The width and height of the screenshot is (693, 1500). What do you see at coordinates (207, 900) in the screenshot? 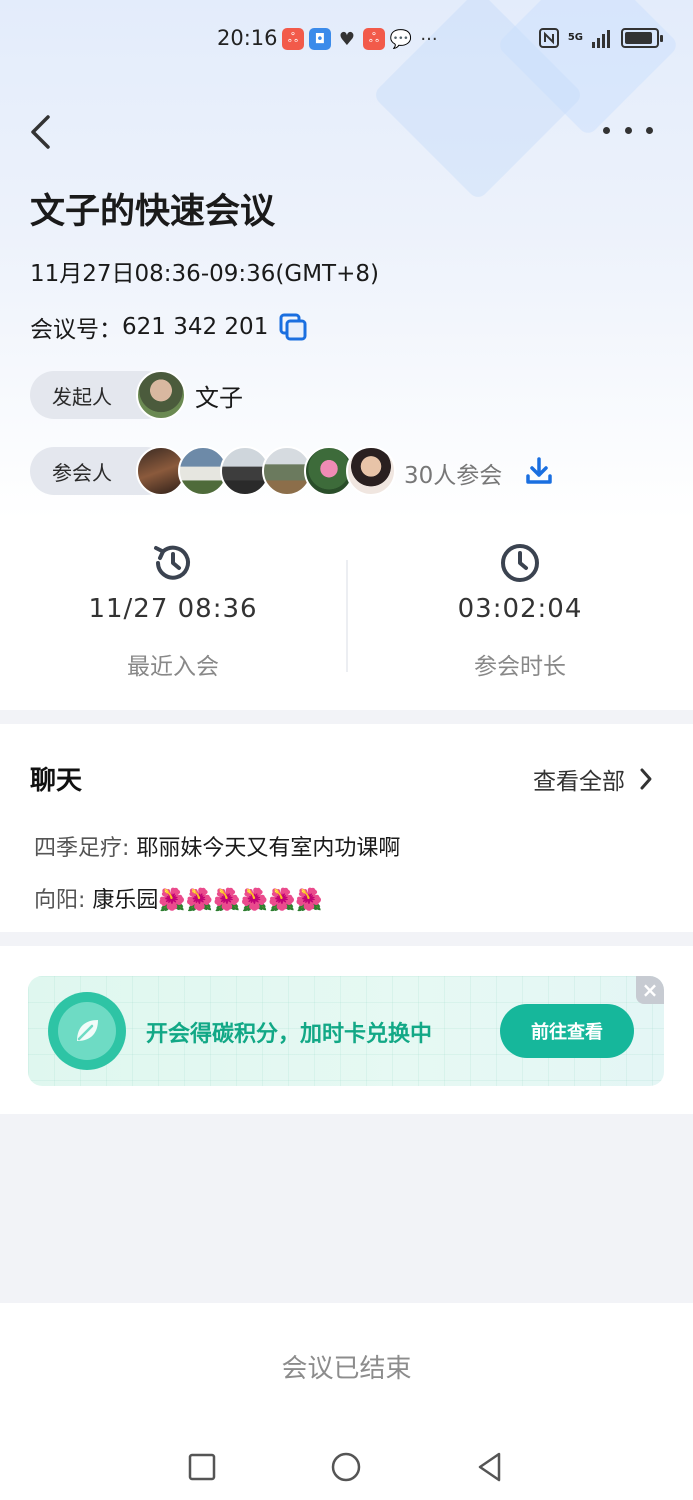
I see `message-text: 康乐园🌺🌺🌺🌺🌺🌺` at bounding box center [207, 900].